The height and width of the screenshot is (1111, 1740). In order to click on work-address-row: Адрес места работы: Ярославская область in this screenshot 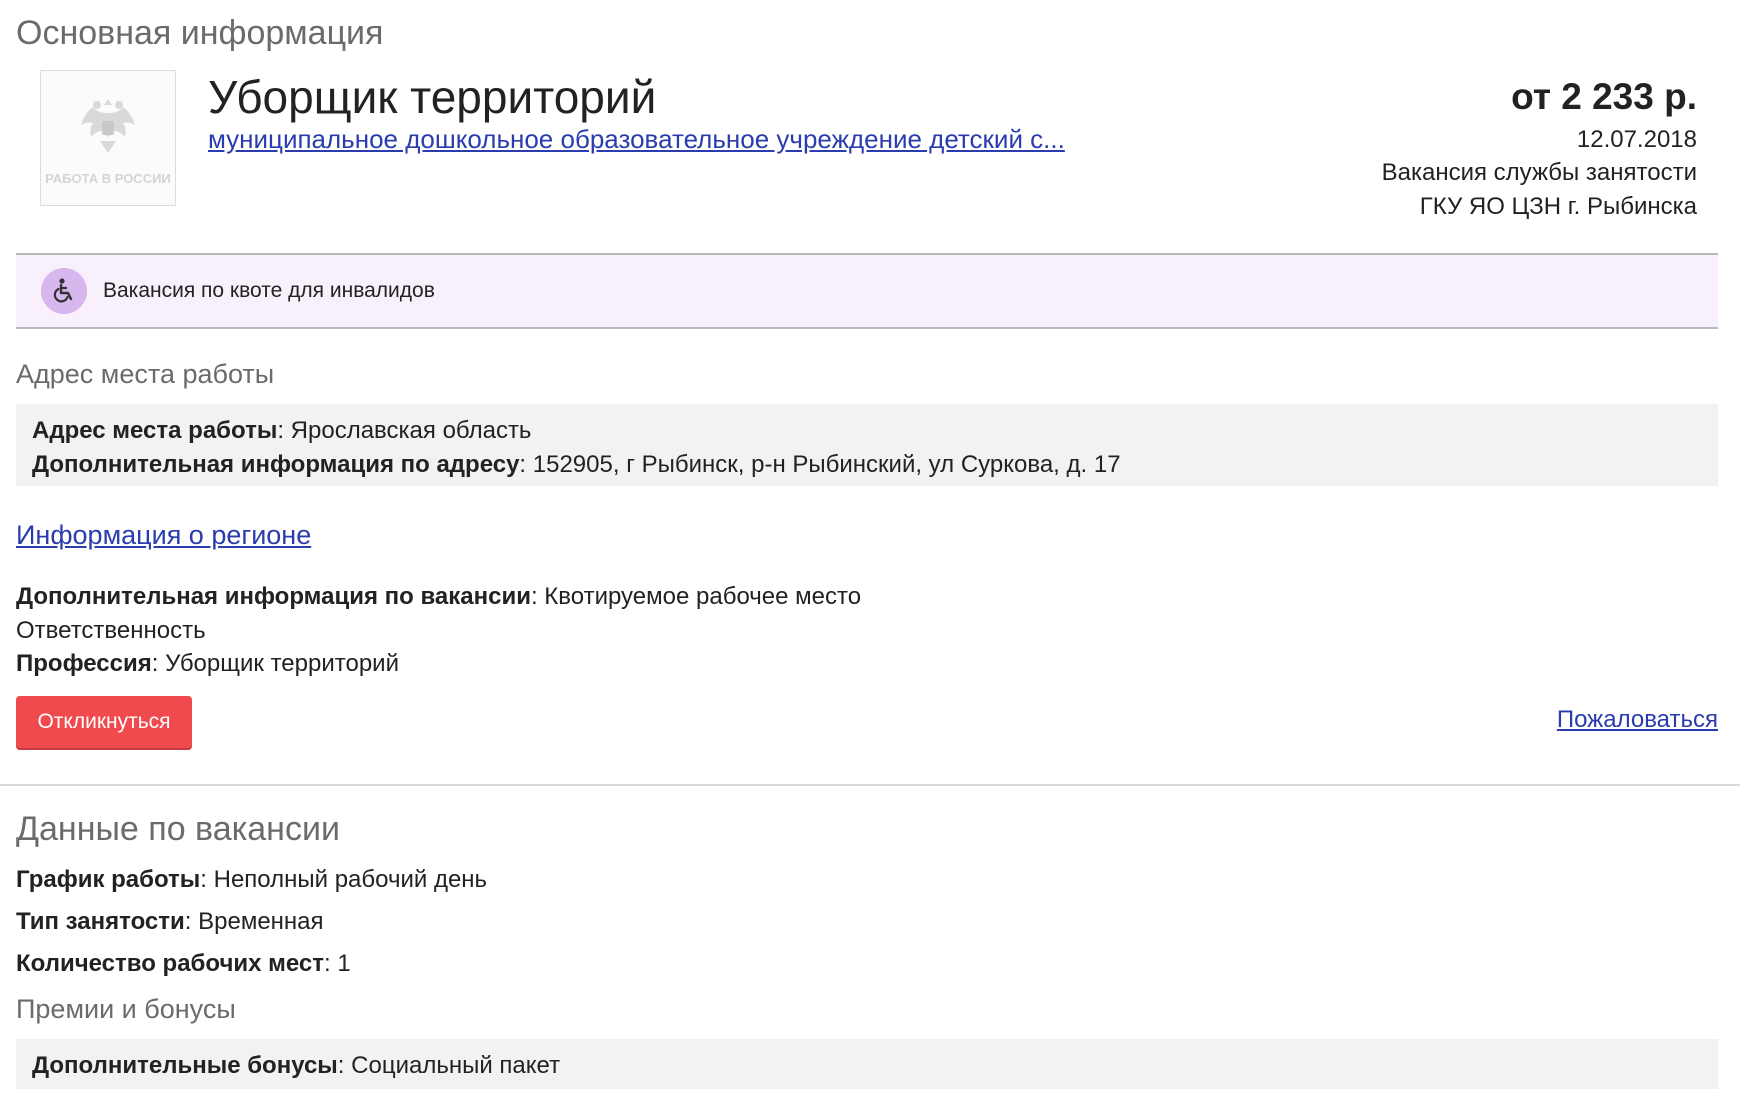, I will do `click(282, 430)`.